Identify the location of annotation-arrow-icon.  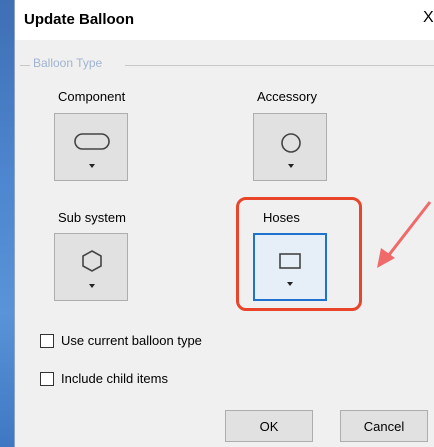
(404, 234).